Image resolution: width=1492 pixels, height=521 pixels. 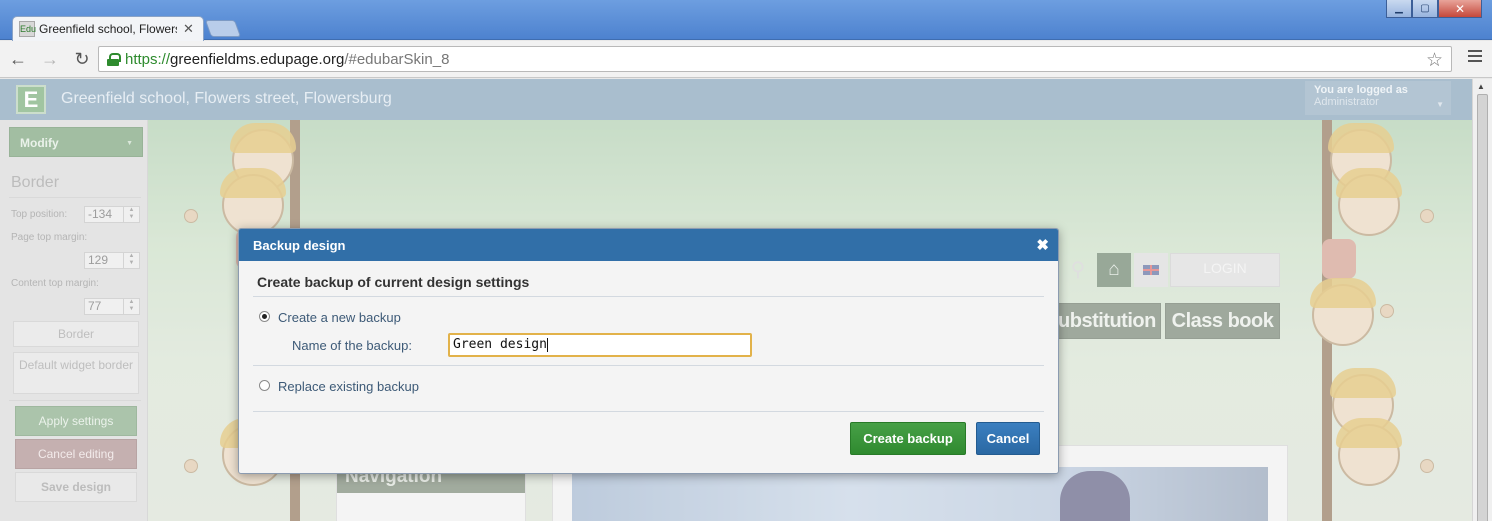 What do you see at coordinates (1399, 9) in the screenshot?
I see `minimize-icon: ▁` at bounding box center [1399, 9].